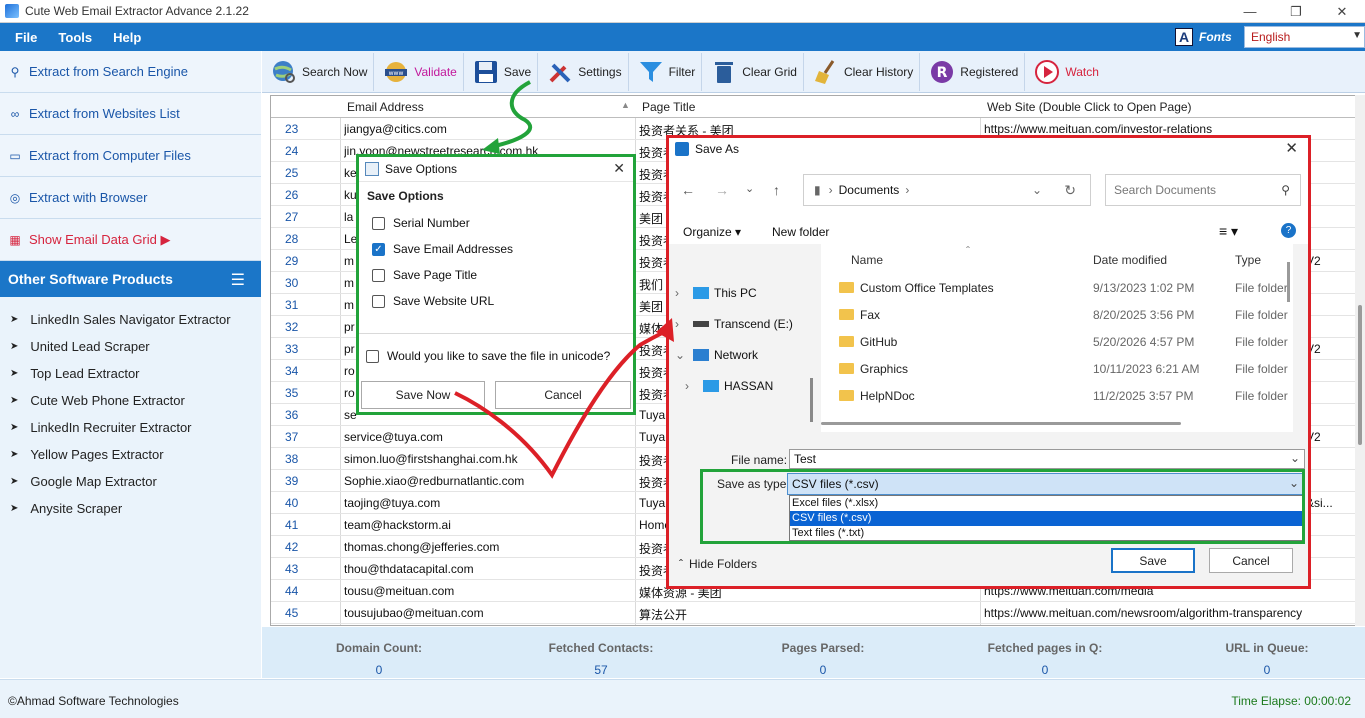 The width and height of the screenshot is (1365, 718). What do you see at coordinates (1215, 37) in the screenshot?
I see `fonts-label: Fonts` at bounding box center [1215, 37].